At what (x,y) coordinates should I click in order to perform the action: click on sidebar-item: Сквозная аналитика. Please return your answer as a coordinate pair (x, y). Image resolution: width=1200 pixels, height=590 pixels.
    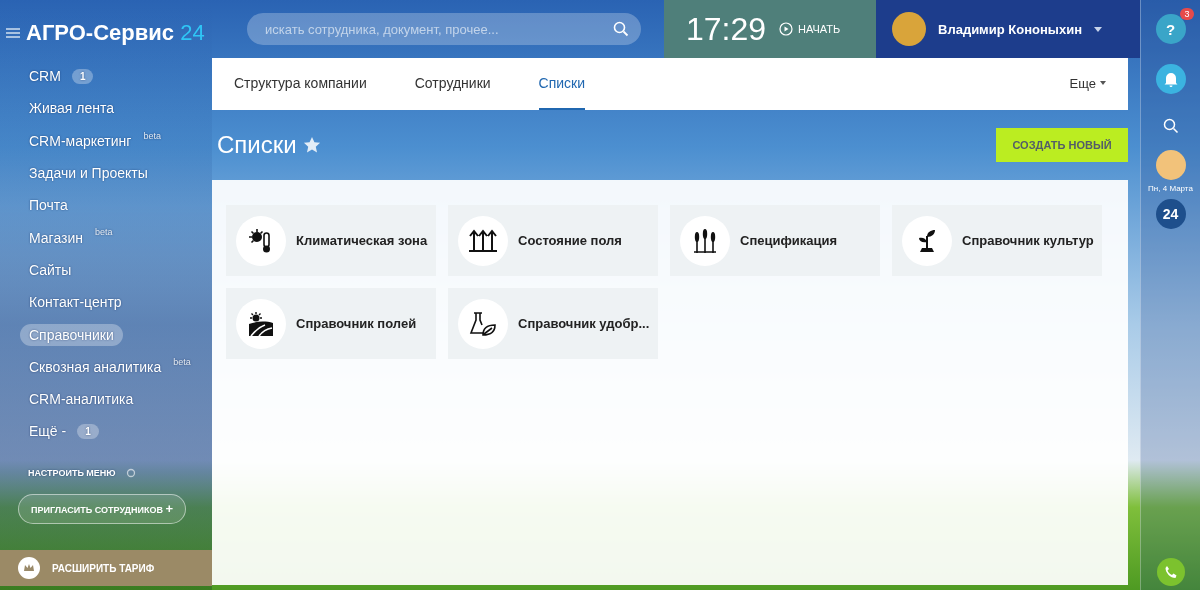
    Looking at the image, I should click on (95, 366).